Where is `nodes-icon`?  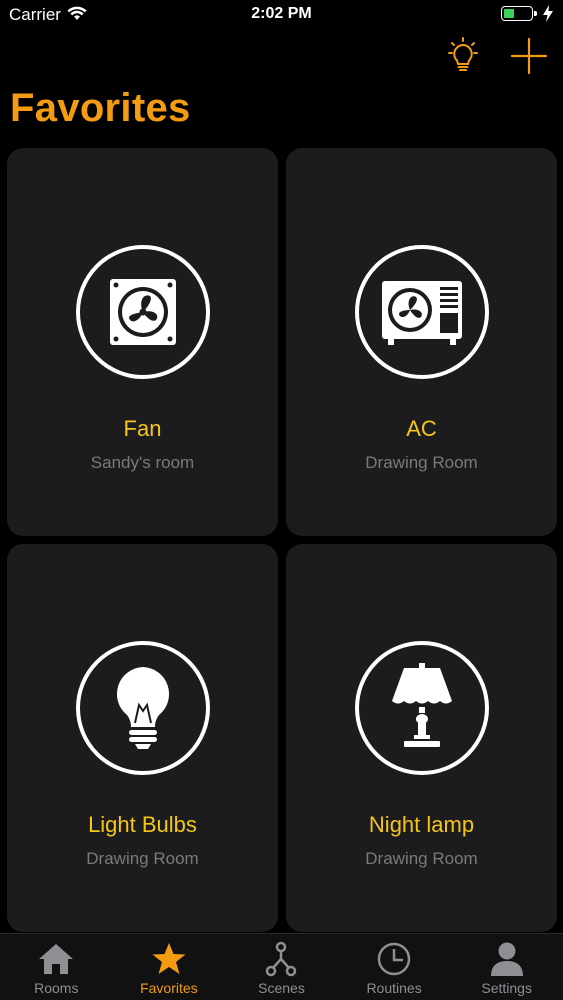 nodes-icon is located at coordinates (281, 959).